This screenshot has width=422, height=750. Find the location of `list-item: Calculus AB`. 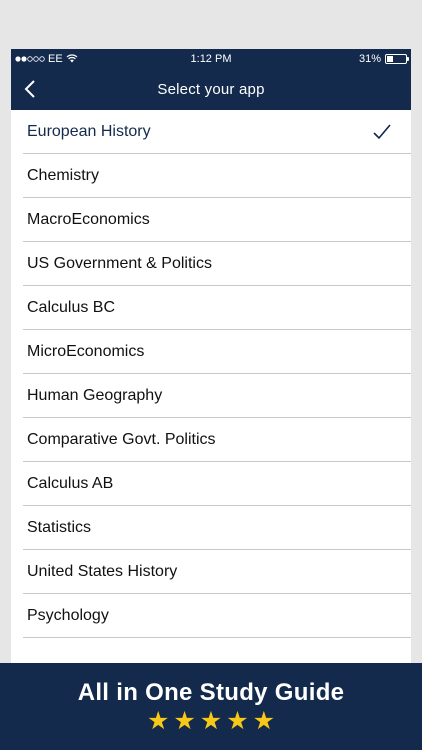

list-item: Calculus AB is located at coordinates (217, 484).